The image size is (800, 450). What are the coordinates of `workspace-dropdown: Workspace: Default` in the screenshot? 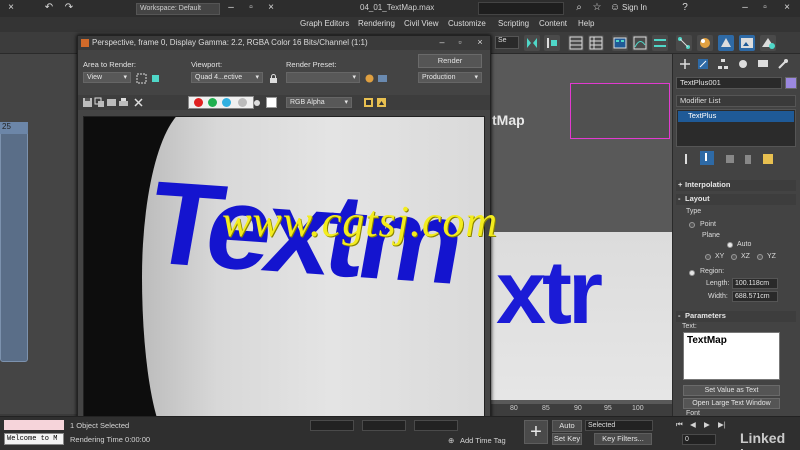 It's located at (178, 9).